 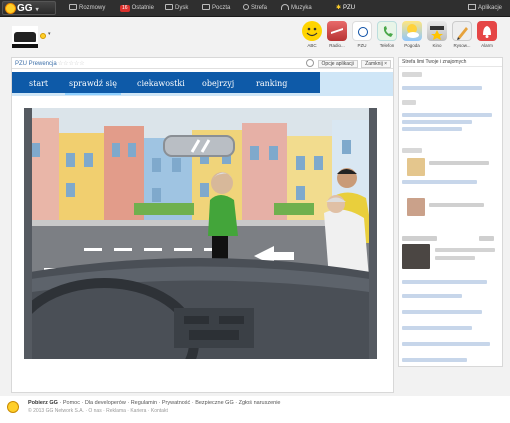 I want to click on app-label: ABC, so click(x=312, y=45).